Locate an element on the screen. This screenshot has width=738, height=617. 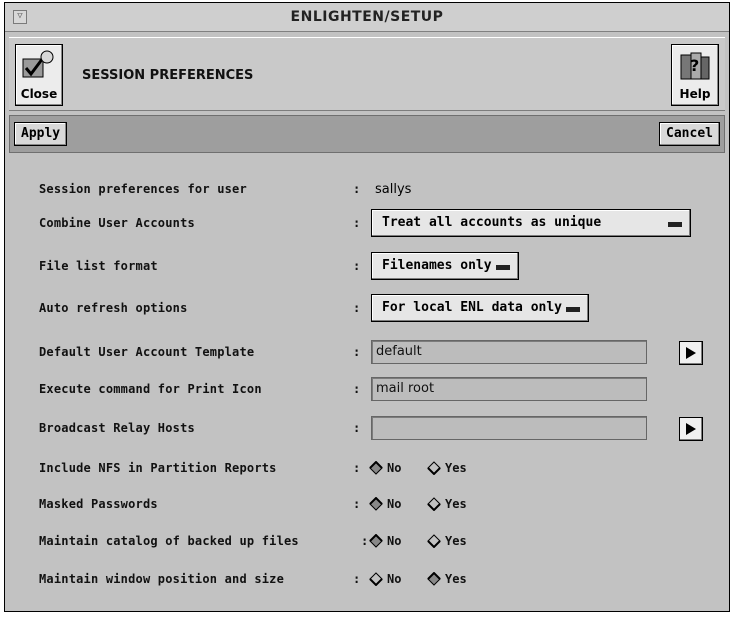
help-book-icon: ? is located at coordinates (695, 66).